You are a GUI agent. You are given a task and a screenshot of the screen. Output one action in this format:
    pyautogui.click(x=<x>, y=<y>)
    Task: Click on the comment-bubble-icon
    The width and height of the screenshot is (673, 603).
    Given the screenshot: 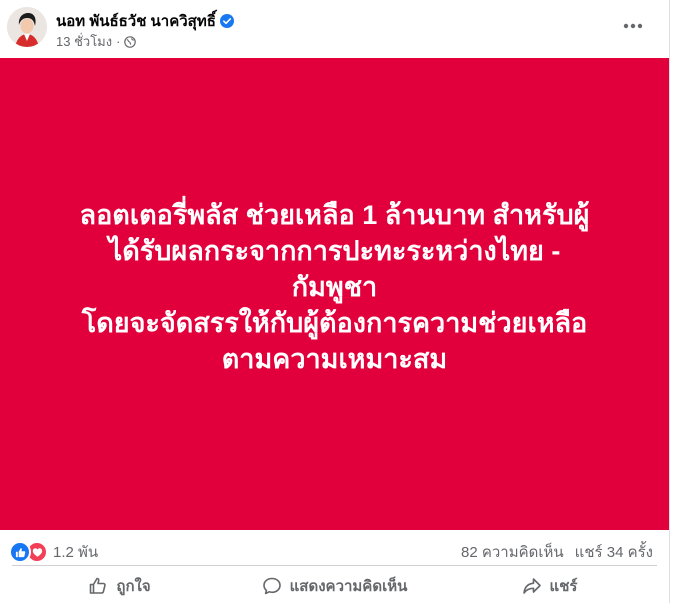 What is the action you would take?
    pyautogui.click(x=271, y=586)
    